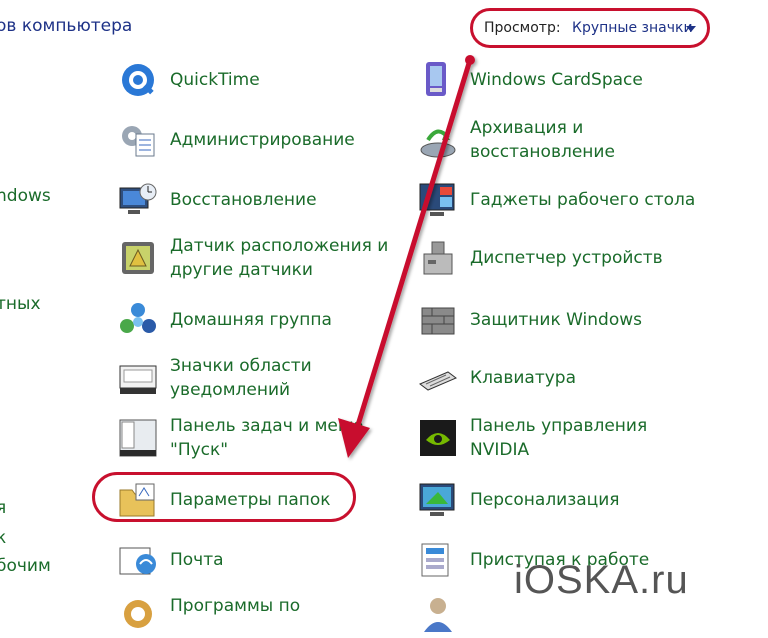 The image size is (768, 638). I want to click on watermark: iOSKA.ru, so click(601, 580).